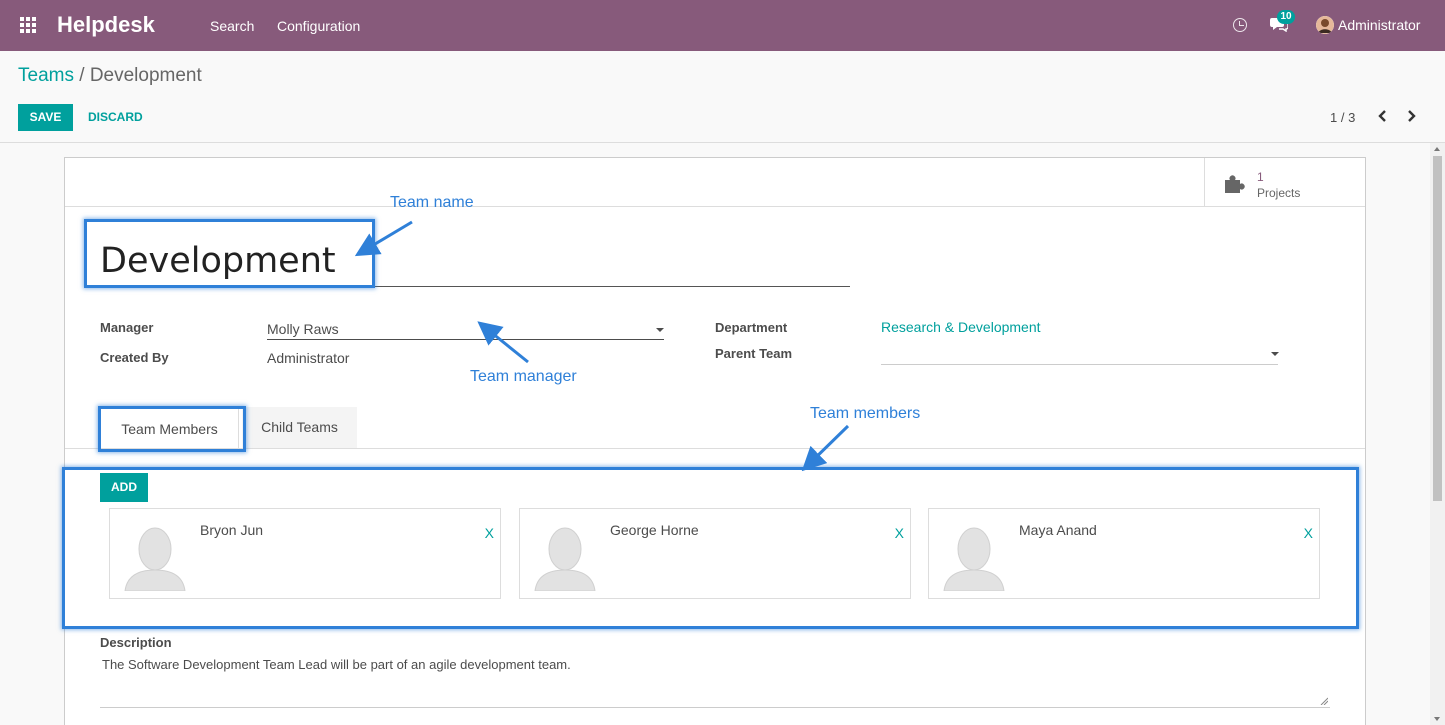 This screenshot has width=1445, height=725. What do you see at coordinates (172, 429) in the screenshot?
I see `team-members-tab-highlight-box` at bounding box center [172, 429].